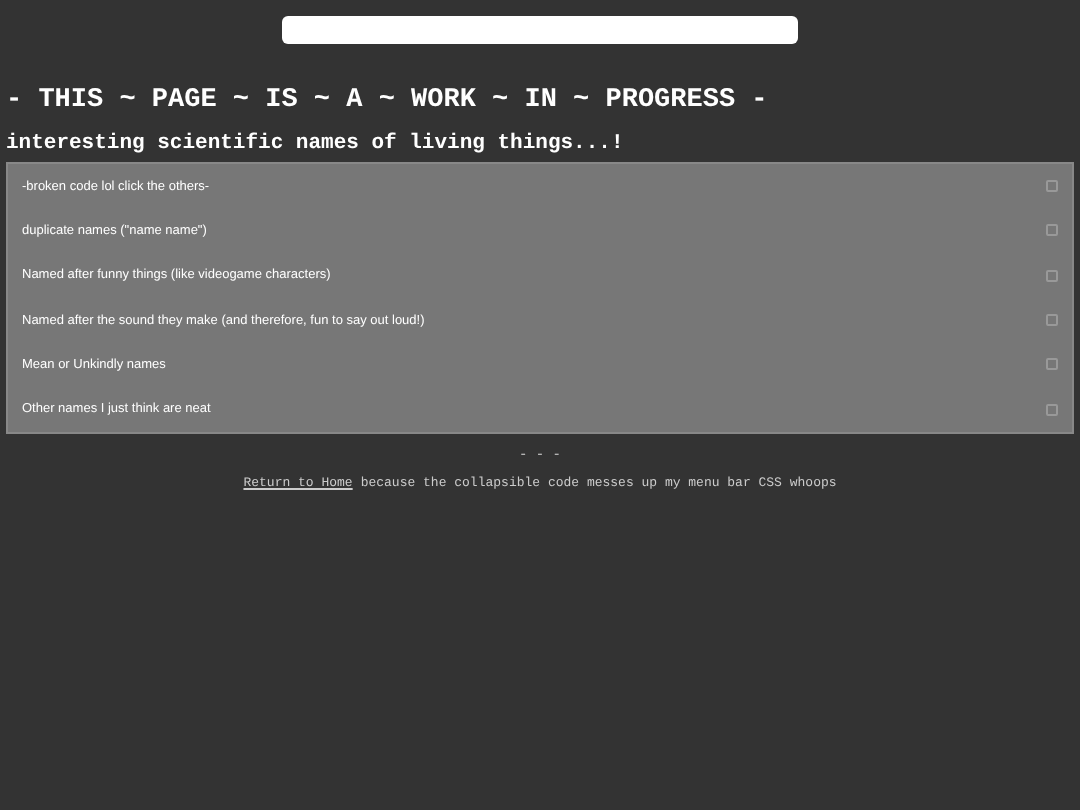 The height and width of the screenshot is (810, 1080). I want to click on page-subtitle: interesting scientific names of living things...!, so click(316, 144).